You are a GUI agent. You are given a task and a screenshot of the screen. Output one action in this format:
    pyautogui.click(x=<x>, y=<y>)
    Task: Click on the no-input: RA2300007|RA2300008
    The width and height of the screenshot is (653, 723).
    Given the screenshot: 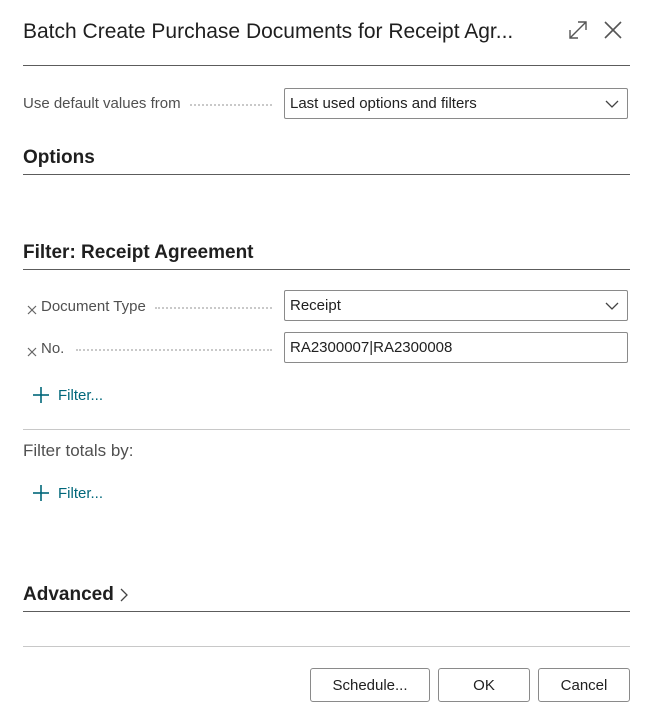 What is the action you would take?
    pyautogui.click(x=456, y=347)
    